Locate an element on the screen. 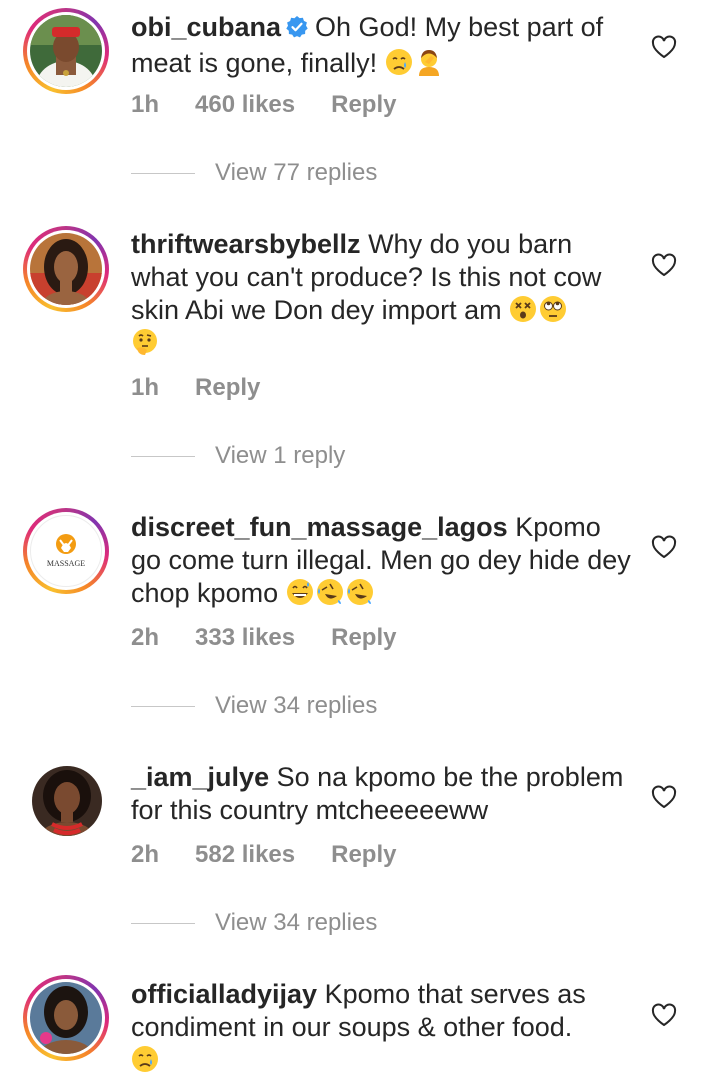  dizzy-face-emoji is located at coordinates (523, 309).